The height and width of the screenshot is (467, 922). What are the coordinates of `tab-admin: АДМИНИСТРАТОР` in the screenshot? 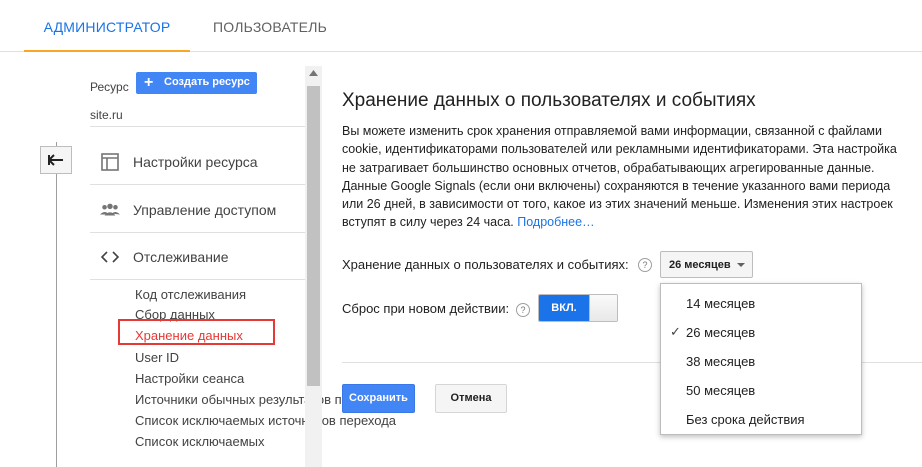 It's located at (107, 26).